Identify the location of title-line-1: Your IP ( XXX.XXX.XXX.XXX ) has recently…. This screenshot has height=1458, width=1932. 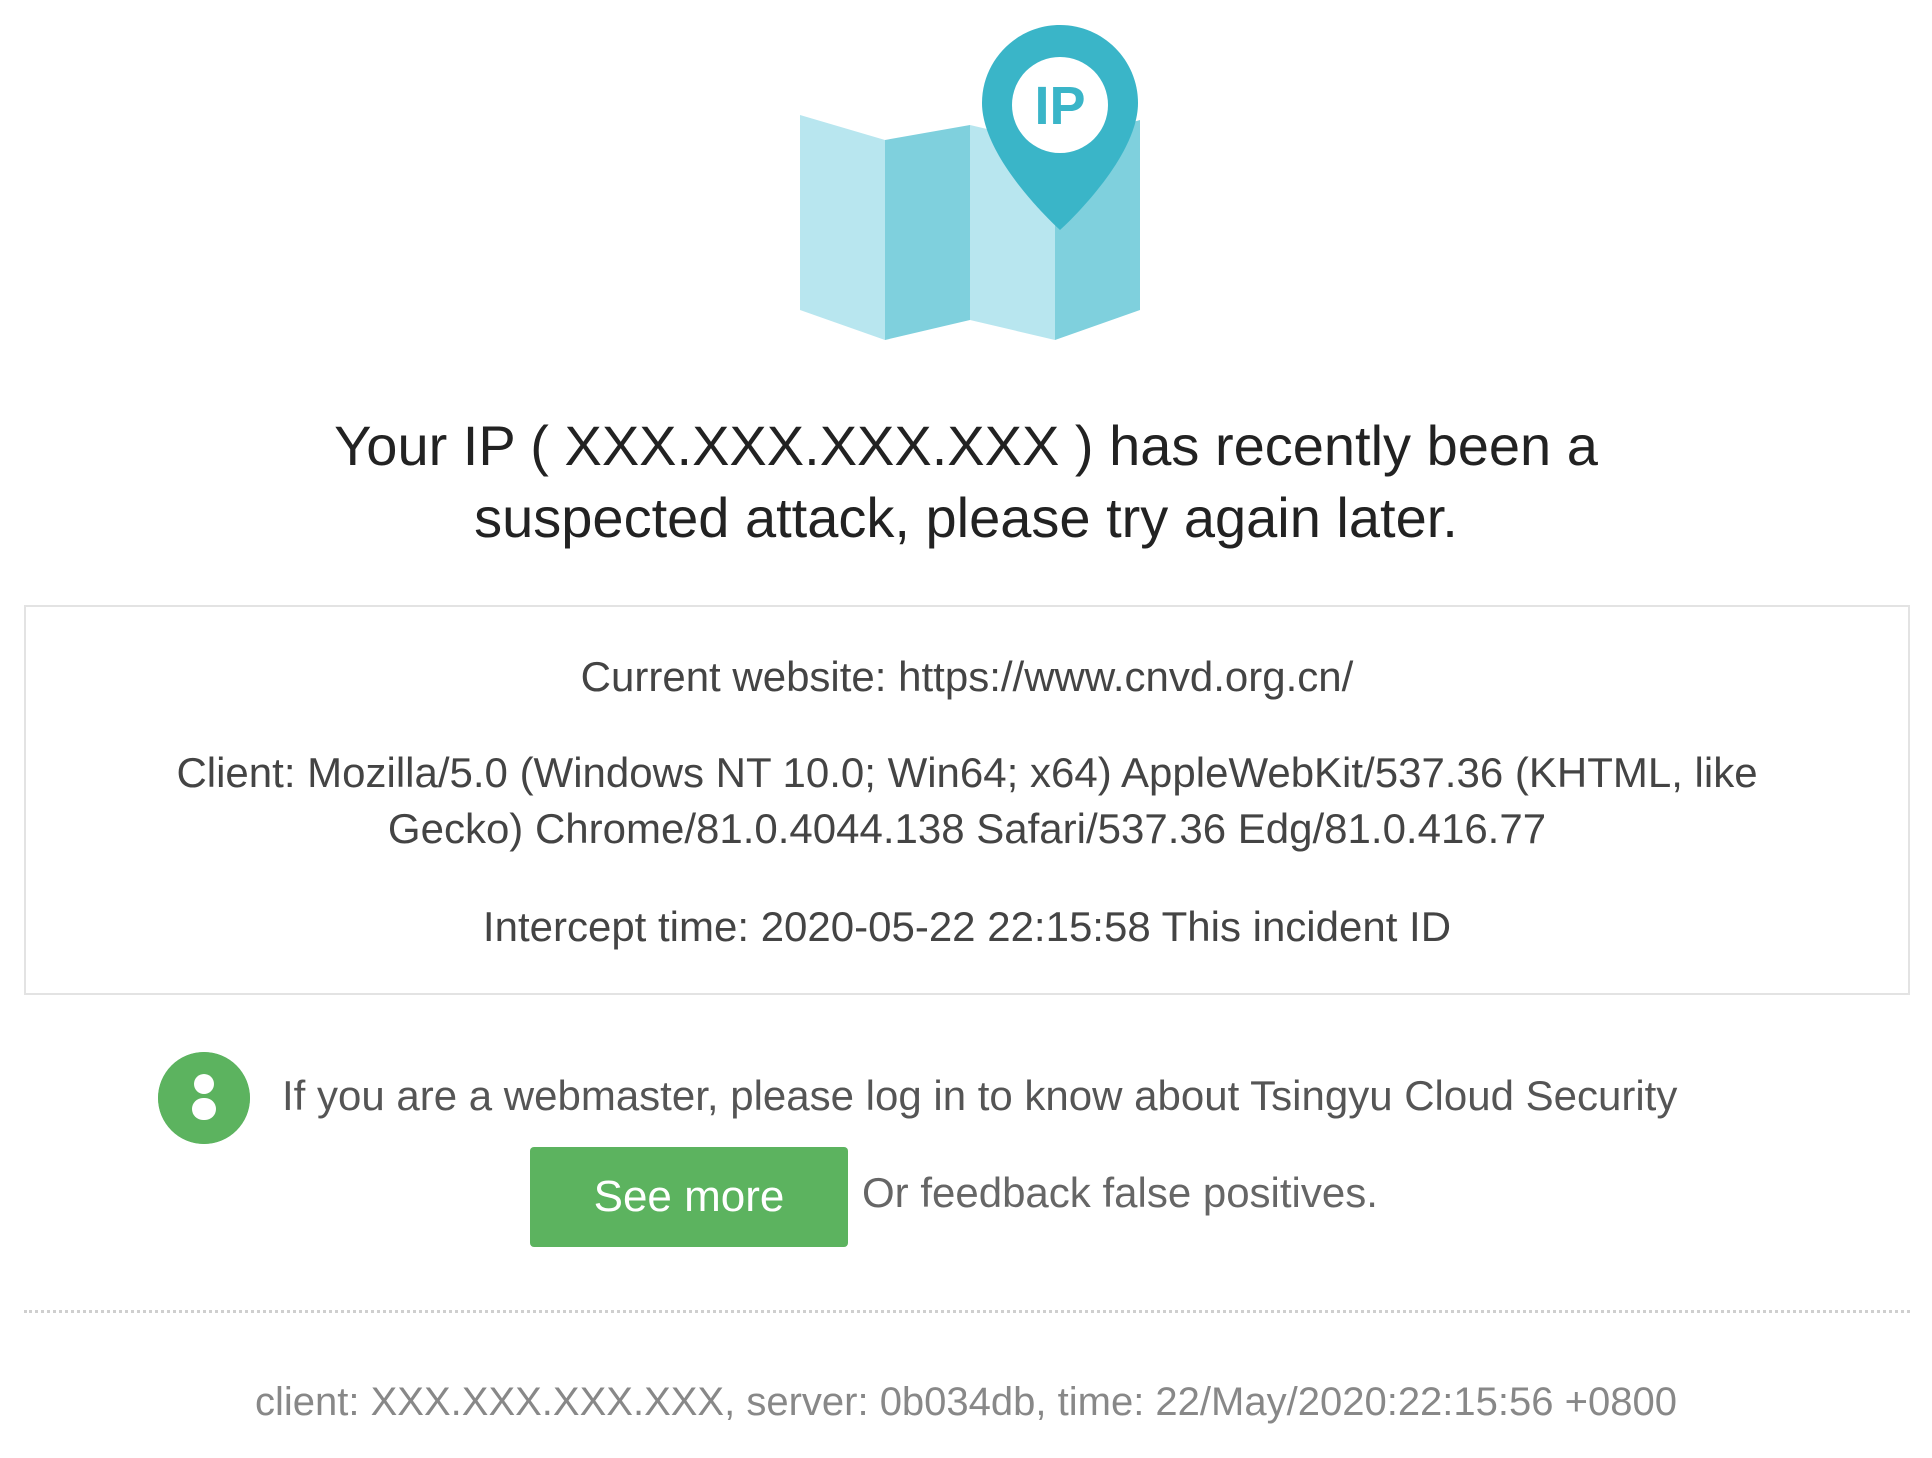
(966, 445).